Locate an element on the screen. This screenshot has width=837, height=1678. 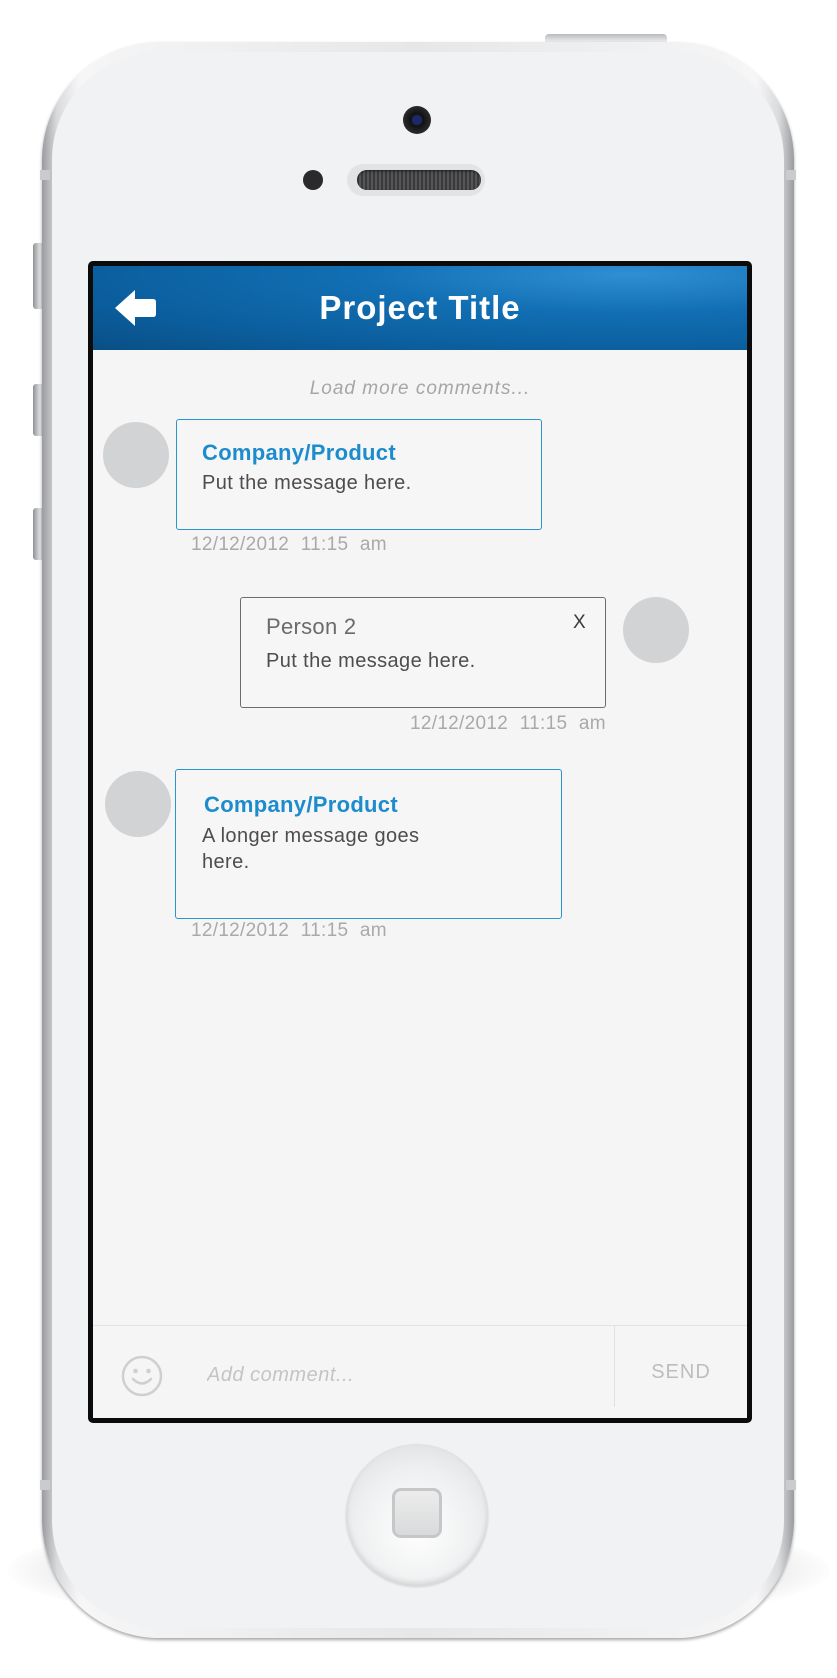
earpiece-speaker is located at coordinates (419, 180).